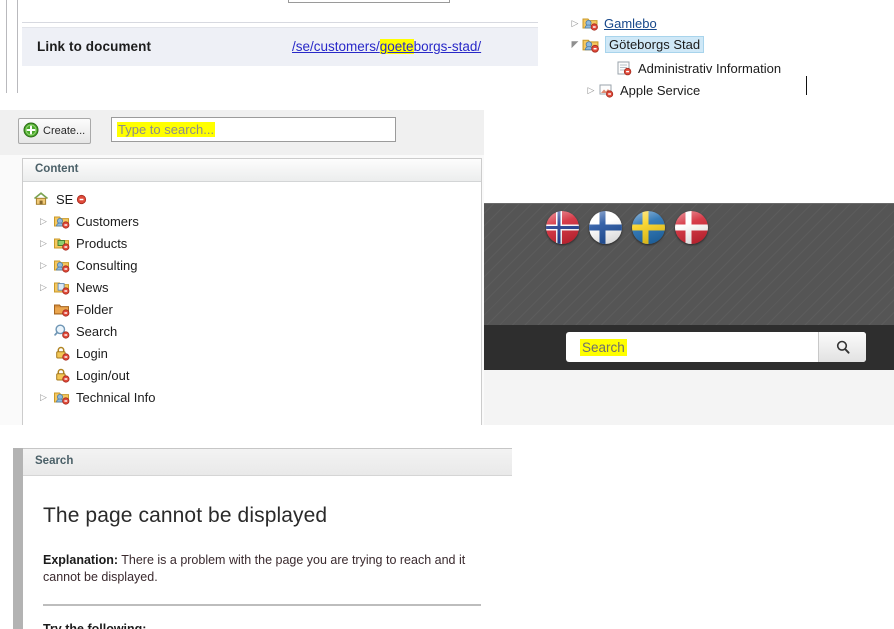 This screenshot has height=629, width=894. What do you see at coordinates (280, 22) in the screenshot?
I see `divider-line` at bounding box center [280, 22].